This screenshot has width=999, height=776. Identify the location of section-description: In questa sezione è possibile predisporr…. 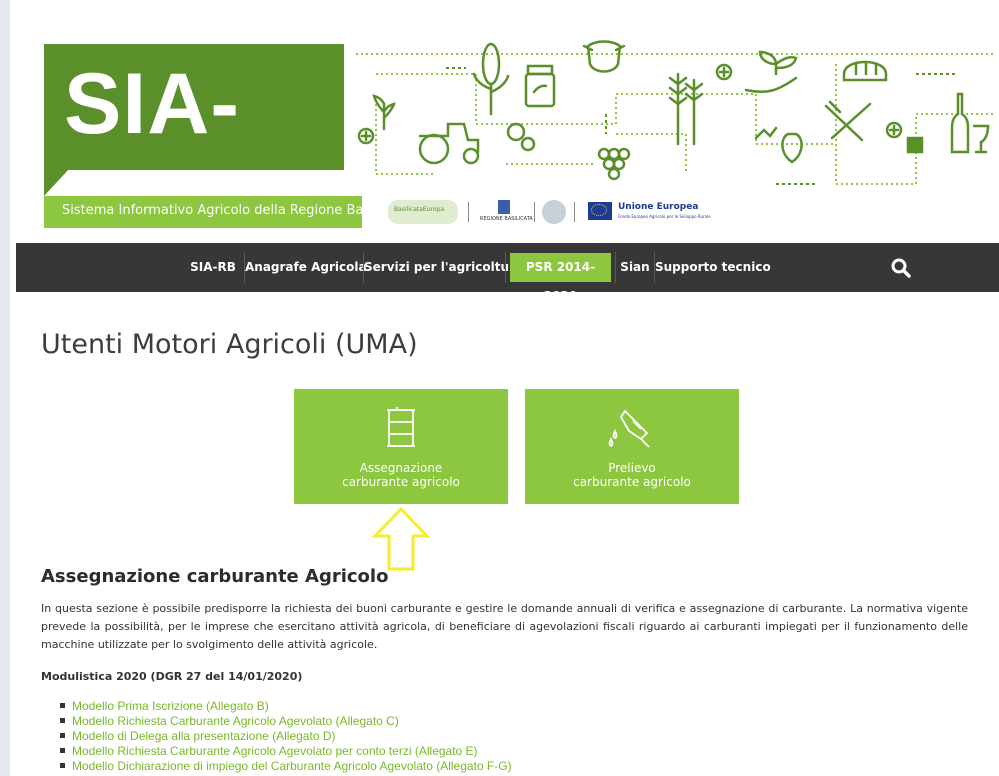
(504, 626).